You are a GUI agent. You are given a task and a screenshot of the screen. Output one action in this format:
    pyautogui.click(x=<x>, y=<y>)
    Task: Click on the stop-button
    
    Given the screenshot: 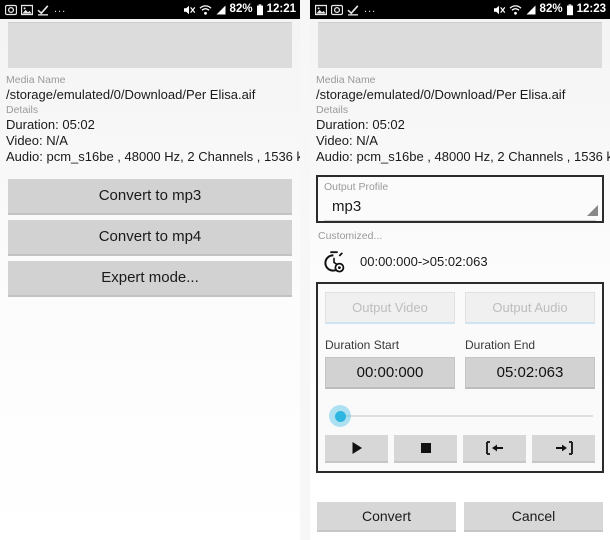 What is the action you would take?
    pyautogui.click(x=425, y=449)
    